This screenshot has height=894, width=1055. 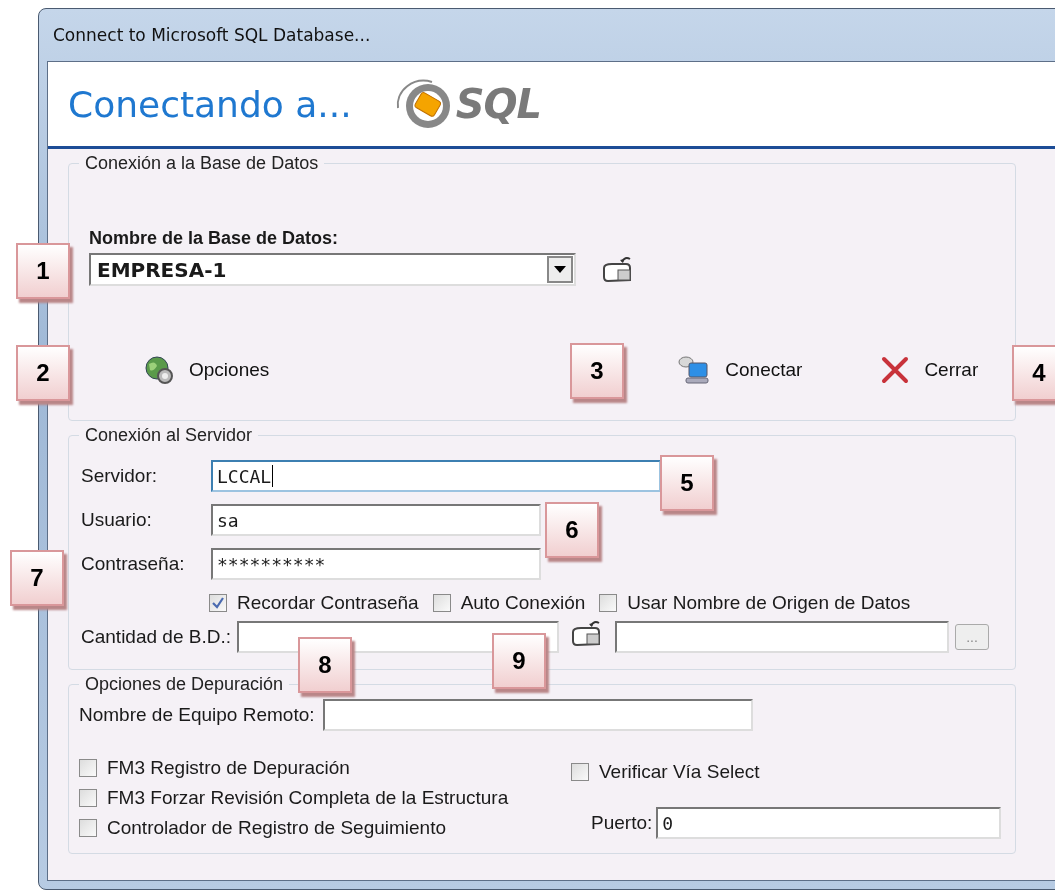 What do you see at coordinates (679, 772) in the screenshot?
I see `checkbox-label: Verificar Vía Select` at bounding box center [679, 772].